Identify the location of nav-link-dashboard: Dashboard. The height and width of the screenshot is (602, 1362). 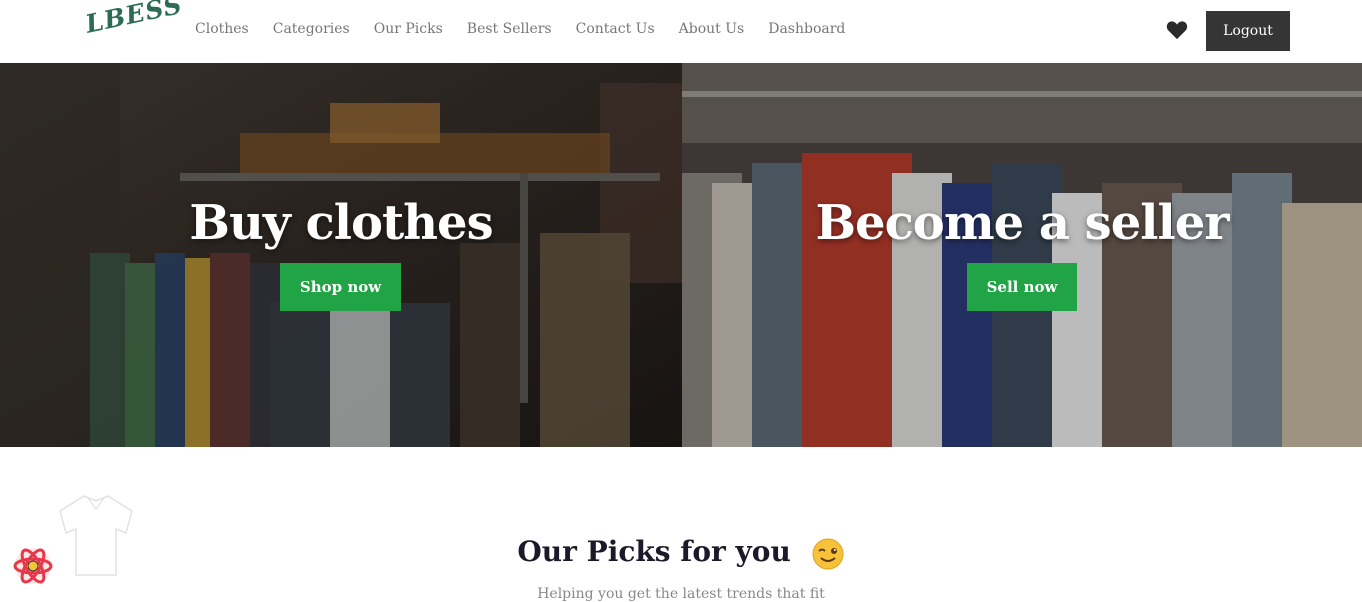
(806, 29).